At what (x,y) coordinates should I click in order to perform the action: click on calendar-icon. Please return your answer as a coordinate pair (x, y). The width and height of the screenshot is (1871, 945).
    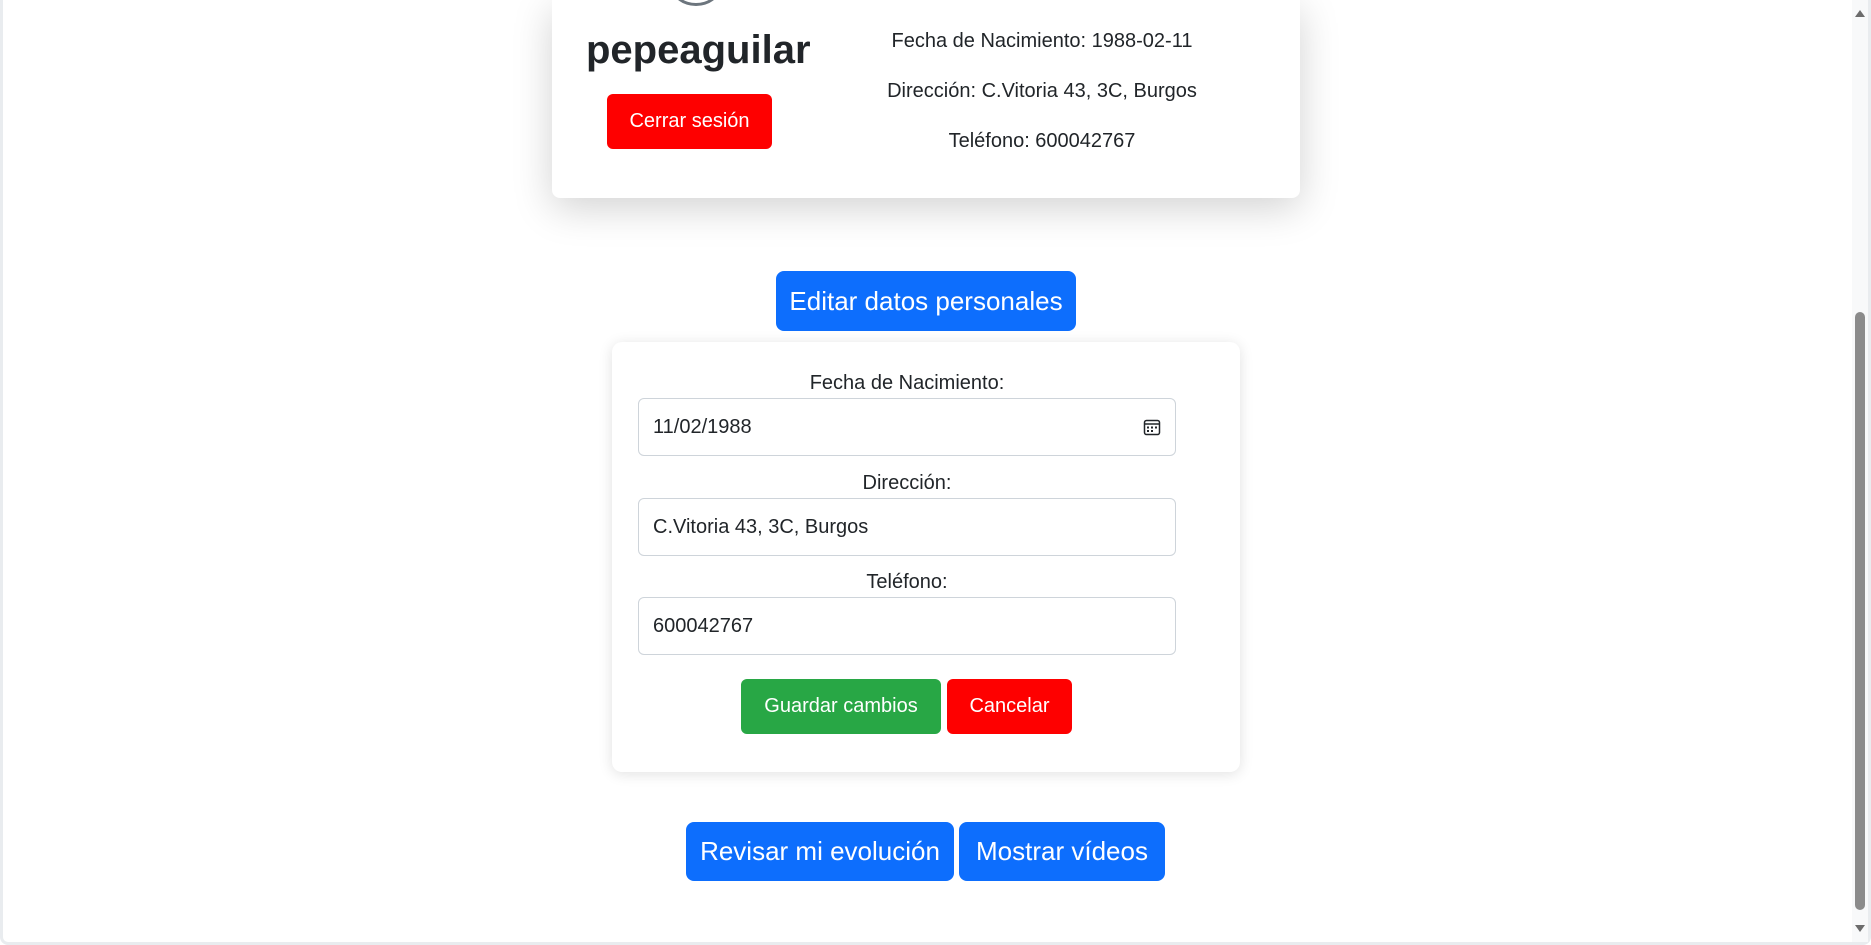
    Looking at the image, I should click on (1152, 427).